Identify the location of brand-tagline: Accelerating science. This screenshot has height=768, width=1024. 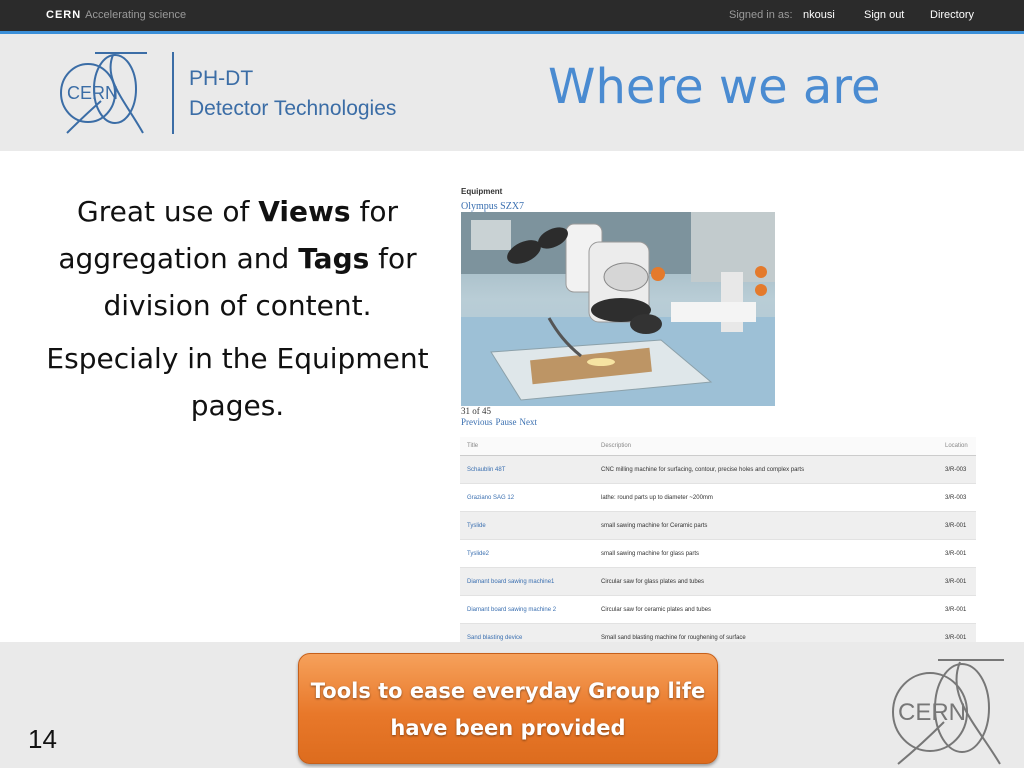
(136, 15).